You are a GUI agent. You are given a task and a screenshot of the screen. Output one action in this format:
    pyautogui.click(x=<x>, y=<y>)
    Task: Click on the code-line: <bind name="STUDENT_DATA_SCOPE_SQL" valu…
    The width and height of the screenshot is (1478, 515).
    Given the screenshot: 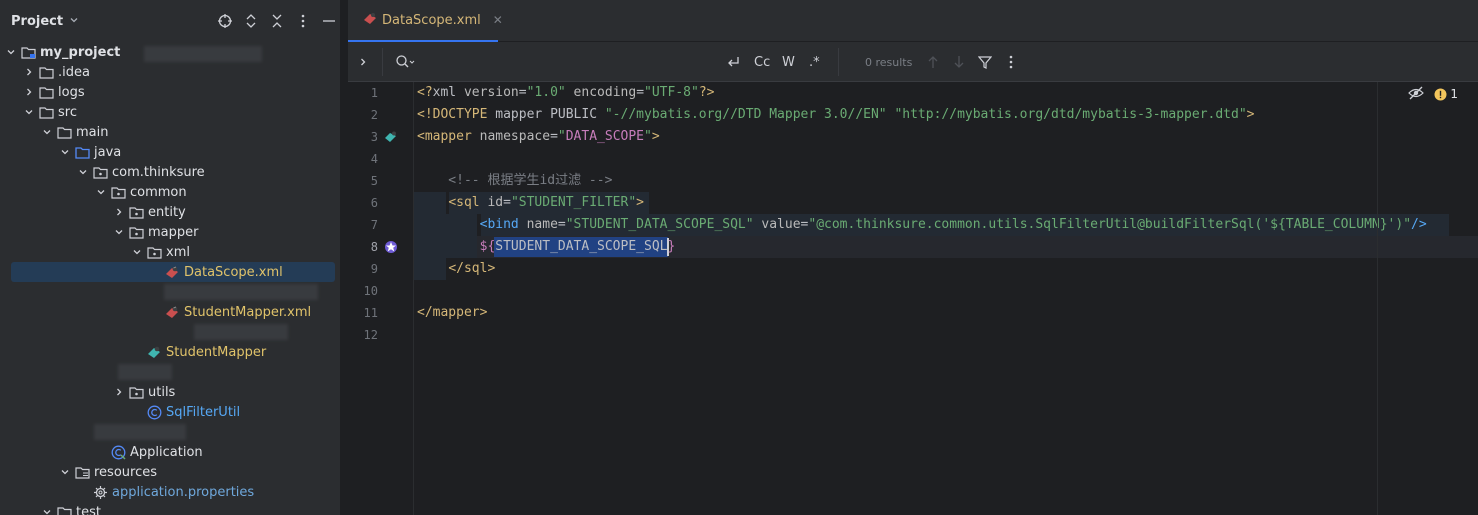 What is the action you would take?
    pyautogui.click(x=922, y=225)
    